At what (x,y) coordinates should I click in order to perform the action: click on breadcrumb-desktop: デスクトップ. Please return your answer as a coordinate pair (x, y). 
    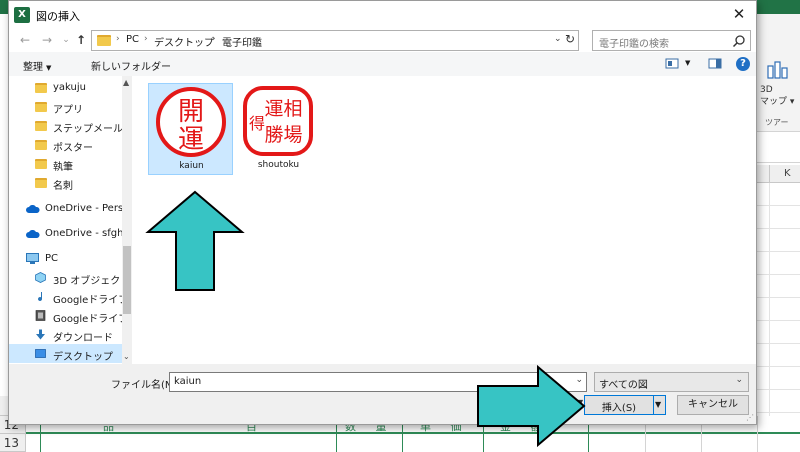
    Looking at the image, I should click on (184, 41).